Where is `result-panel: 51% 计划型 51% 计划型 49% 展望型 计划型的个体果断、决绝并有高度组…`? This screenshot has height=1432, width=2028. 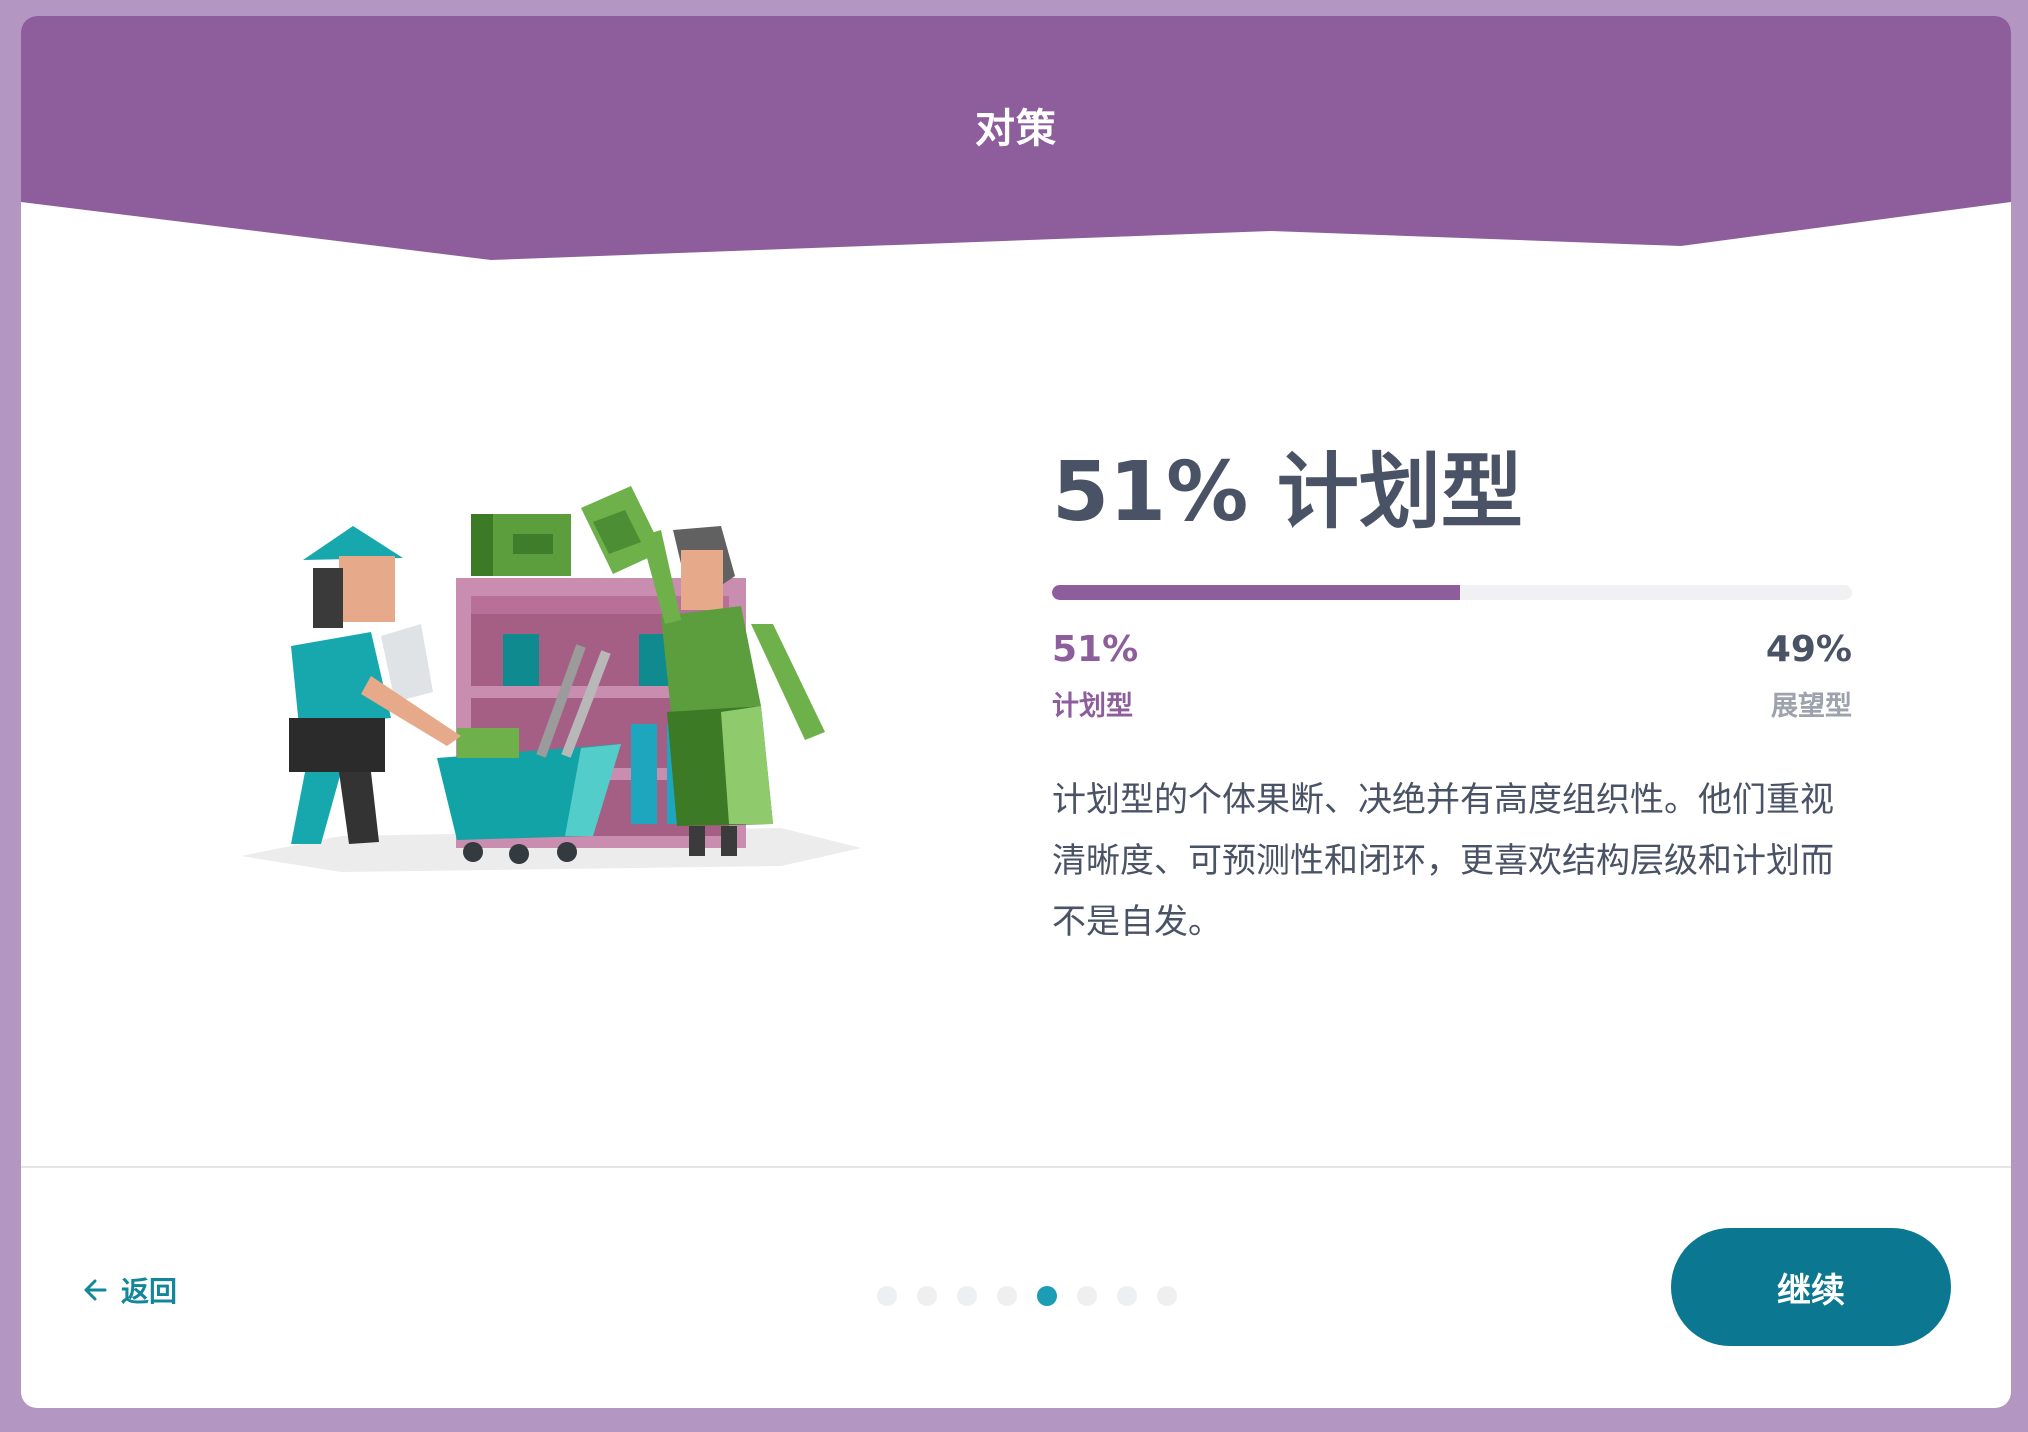
result-panel: 51% 计划型 51% 计划型 49% 展望型 计划型的个体果断、决绝并有高度组… is located at coordinates (1452, 699).